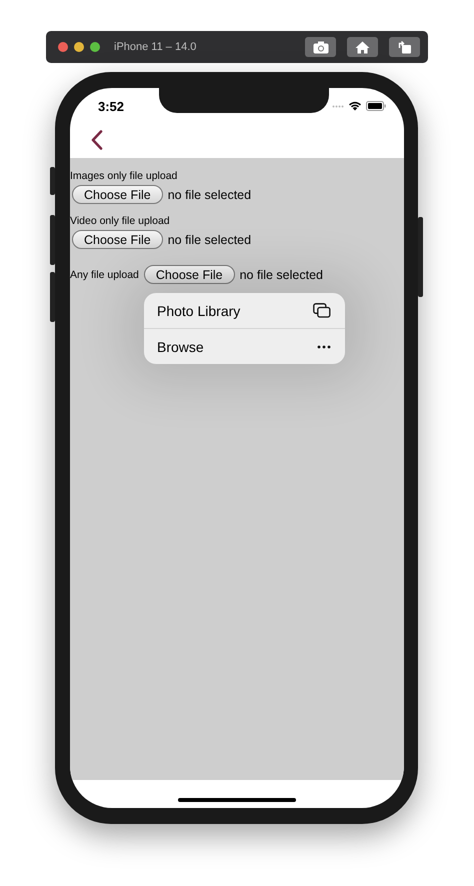  I want to click on photos-icon, so click(322, 310).